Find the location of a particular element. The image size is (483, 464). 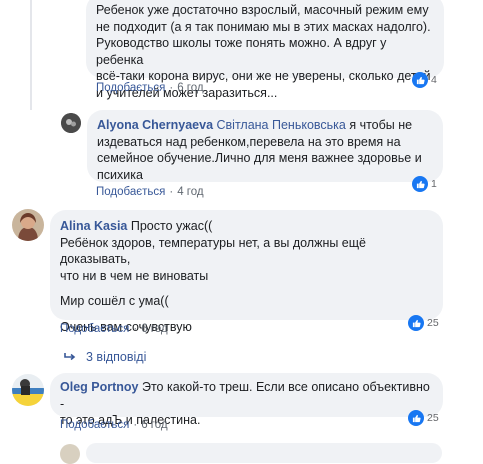

comment-meta-3: Подобається · 6 год is located at coordinates (114, 329).